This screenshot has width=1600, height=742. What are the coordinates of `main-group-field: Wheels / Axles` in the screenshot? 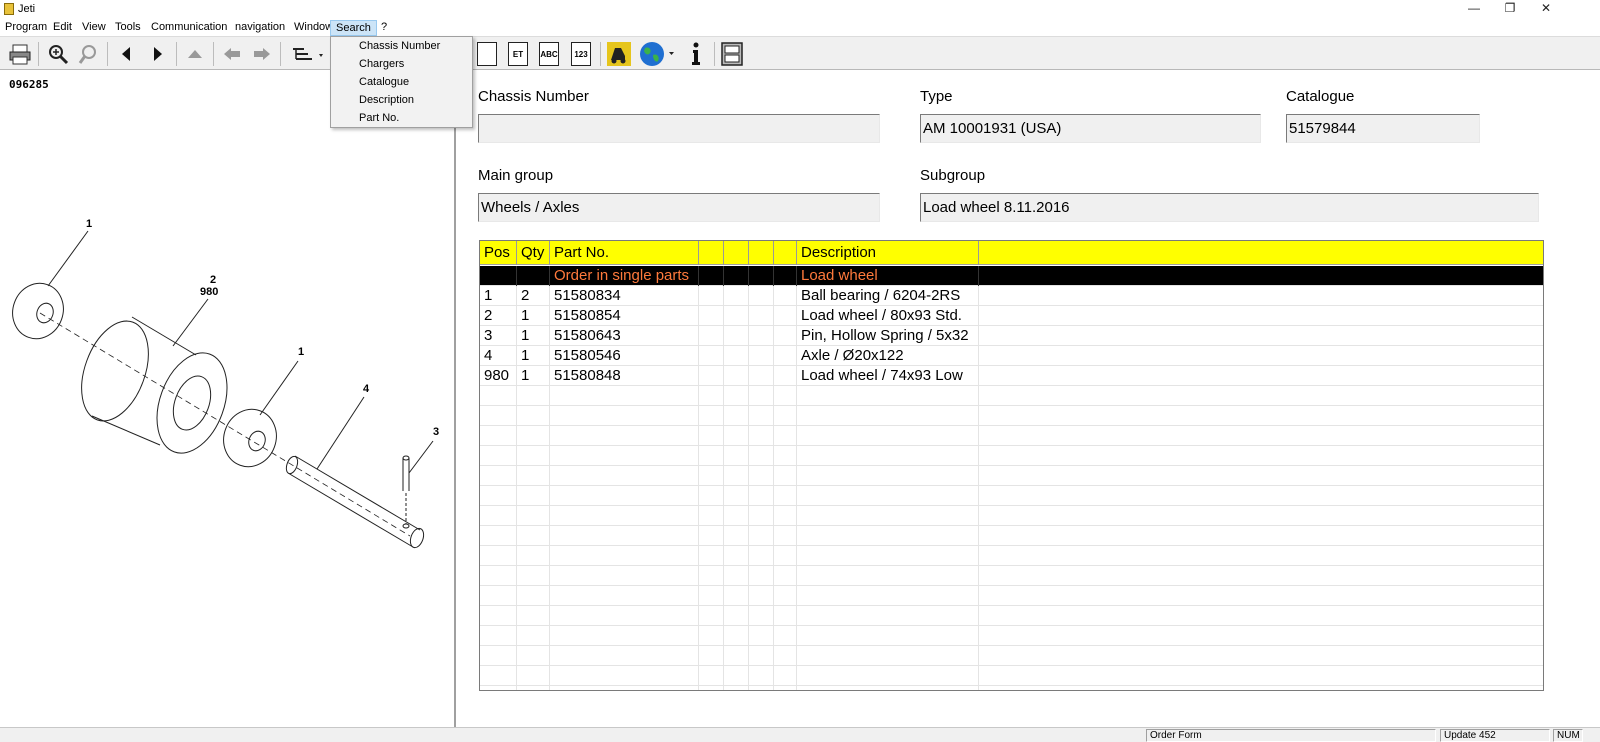 It's located at (679, 207).